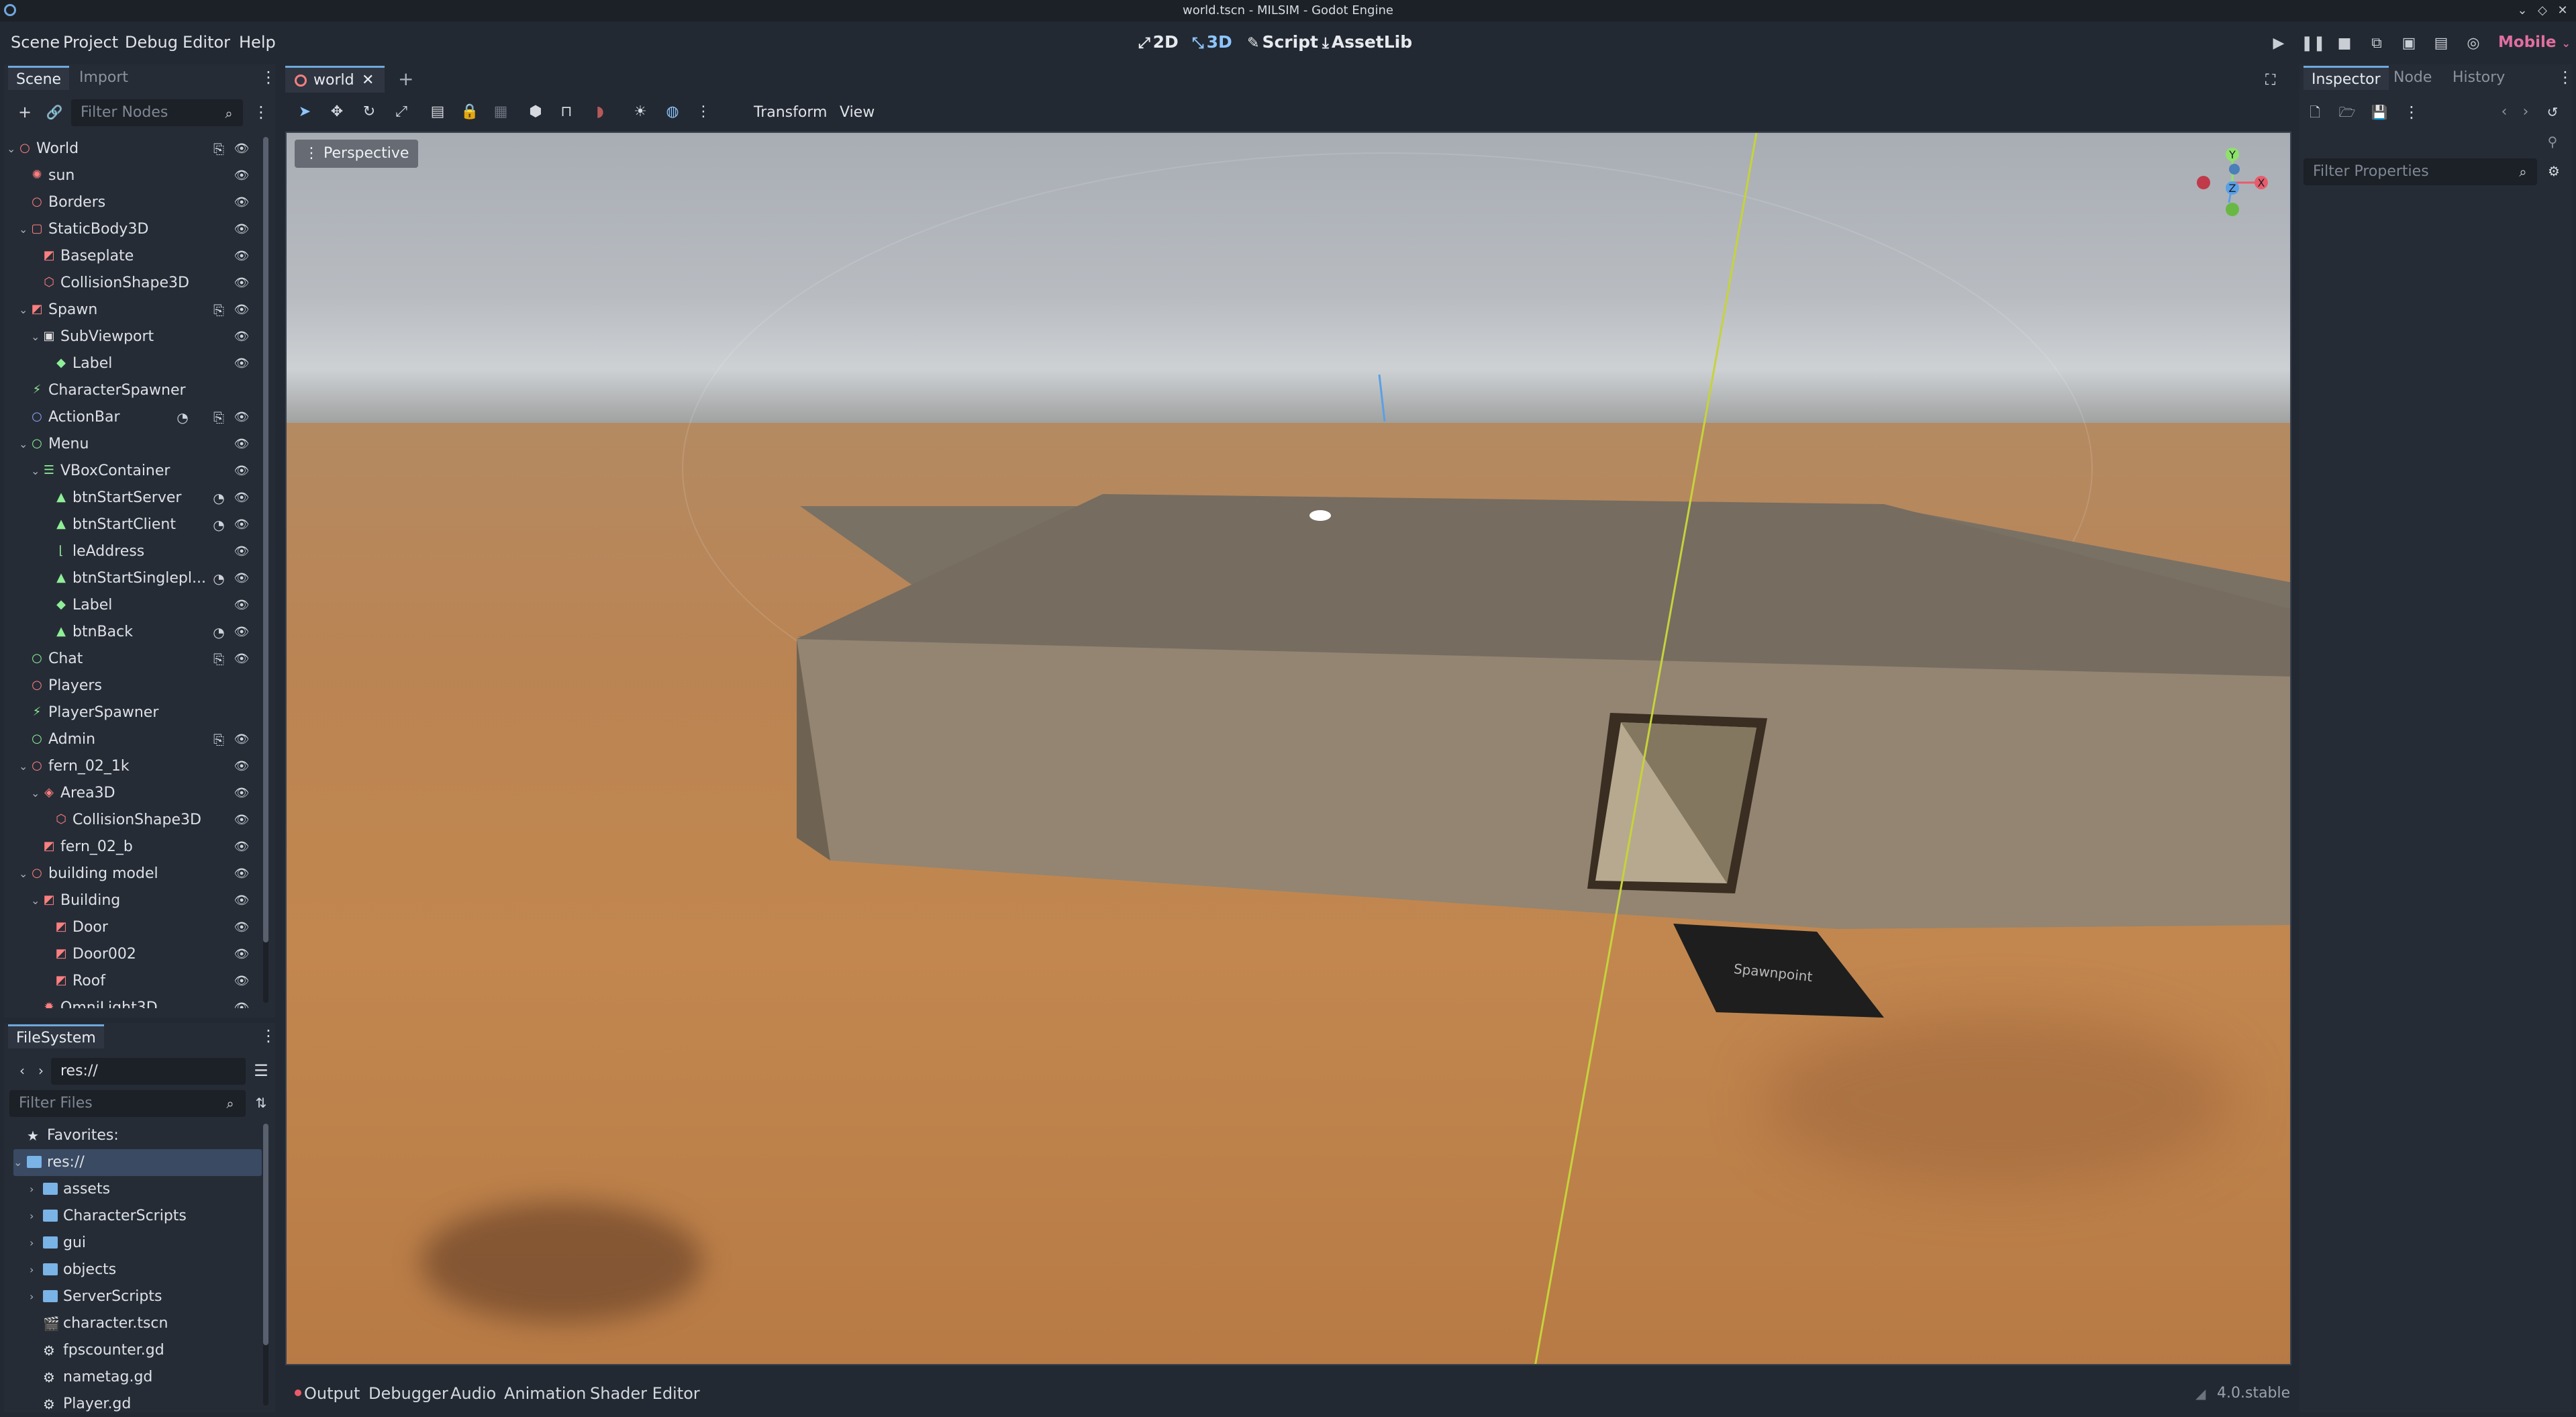 The width and height of the screenshot is (2576, 1417). Describe the element at coordinates (2552, 112) in the screenshot. I see `history-icon: ↺` at that location.